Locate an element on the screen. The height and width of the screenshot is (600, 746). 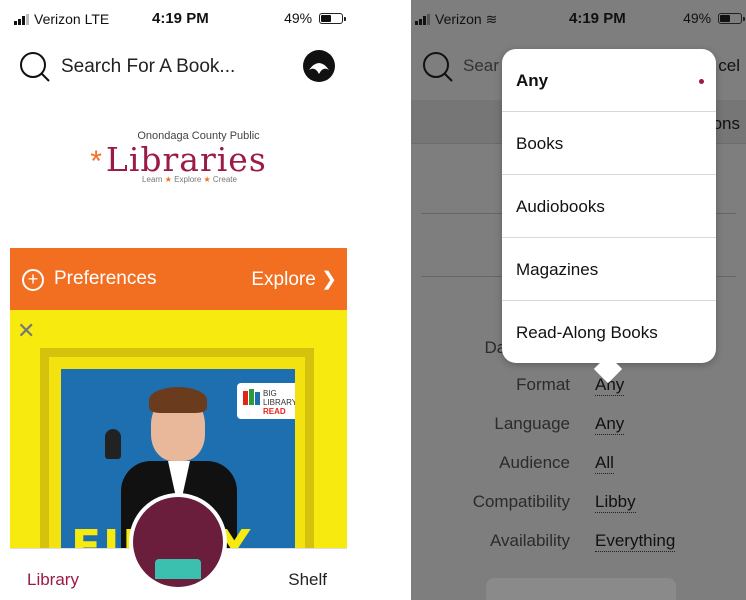
status-bar: Verizon ≋ 4:19 PM 49% is located at coordinates (578, 17).